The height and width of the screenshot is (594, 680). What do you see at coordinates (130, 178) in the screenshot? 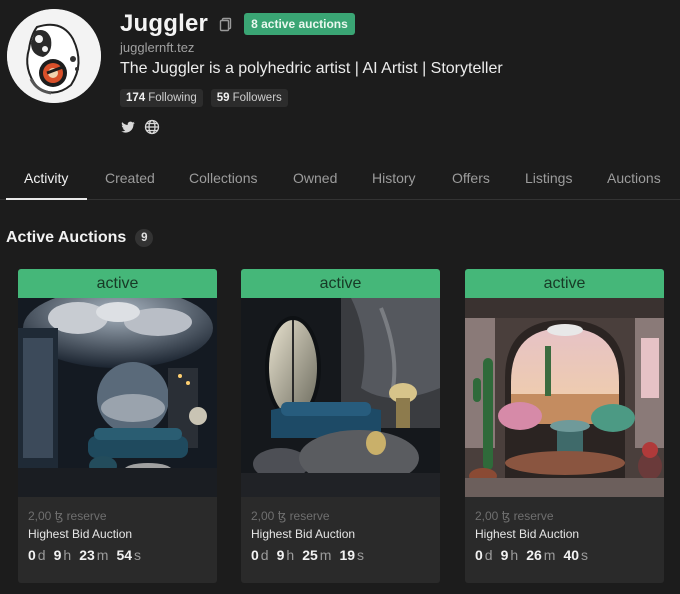
I see `tab-created: Created` at bounding box center [130, 178].